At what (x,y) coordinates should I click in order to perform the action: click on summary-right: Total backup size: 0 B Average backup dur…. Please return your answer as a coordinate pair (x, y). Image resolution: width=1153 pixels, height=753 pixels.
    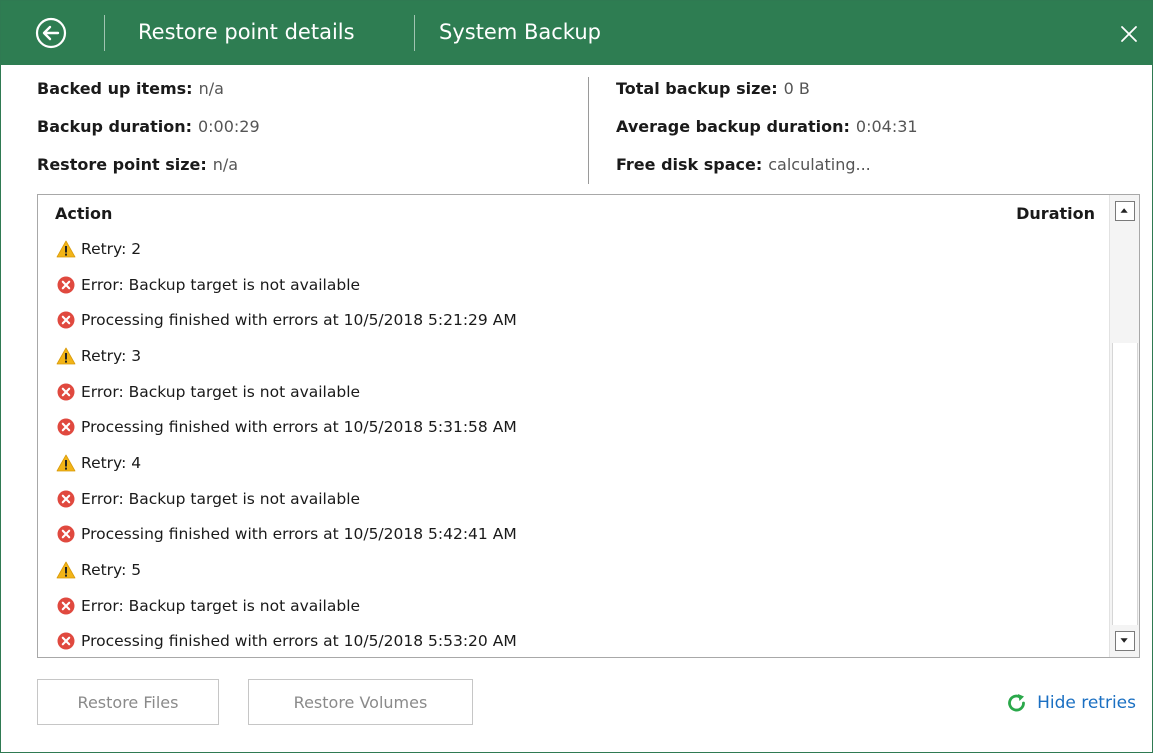
    Looking at the image, I should click on (767, 136).